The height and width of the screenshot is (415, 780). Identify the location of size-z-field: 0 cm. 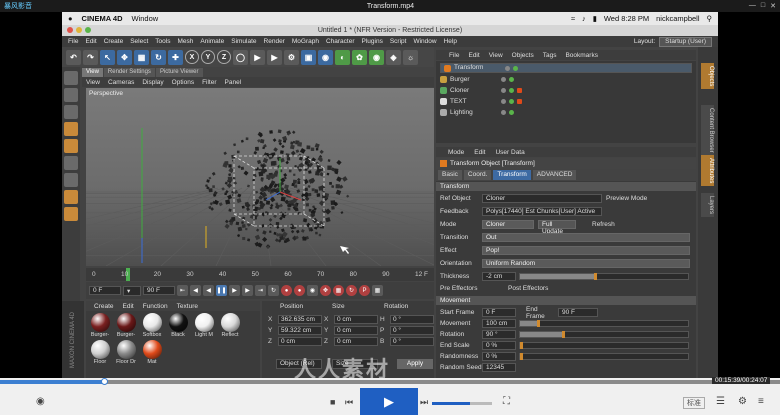
(356, 341).